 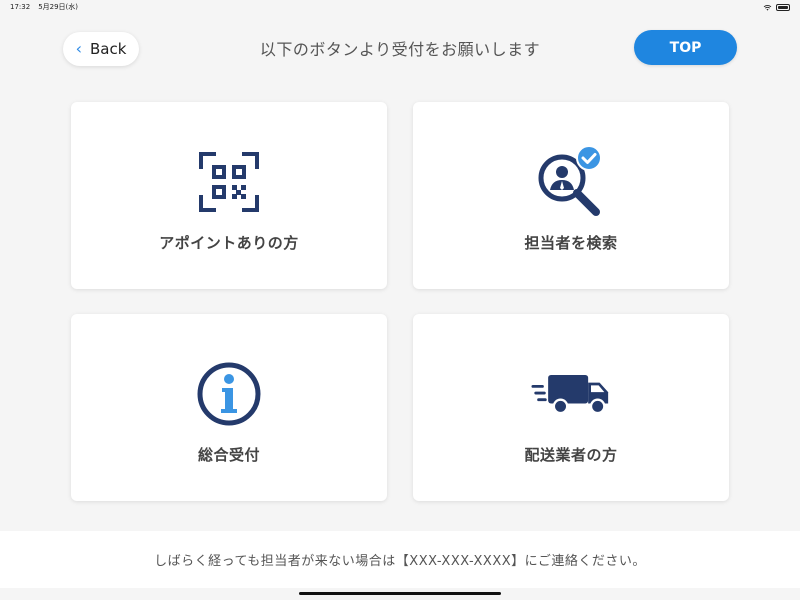 I want to click on back-button: ‹ Back, so click(x=101, y=49).